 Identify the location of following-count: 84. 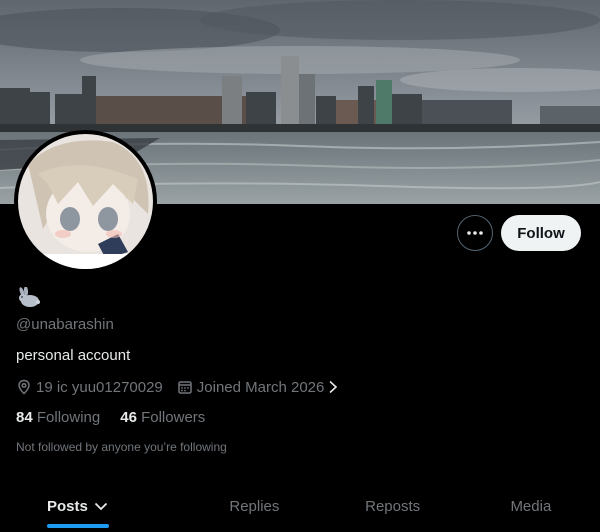
(24, 417).